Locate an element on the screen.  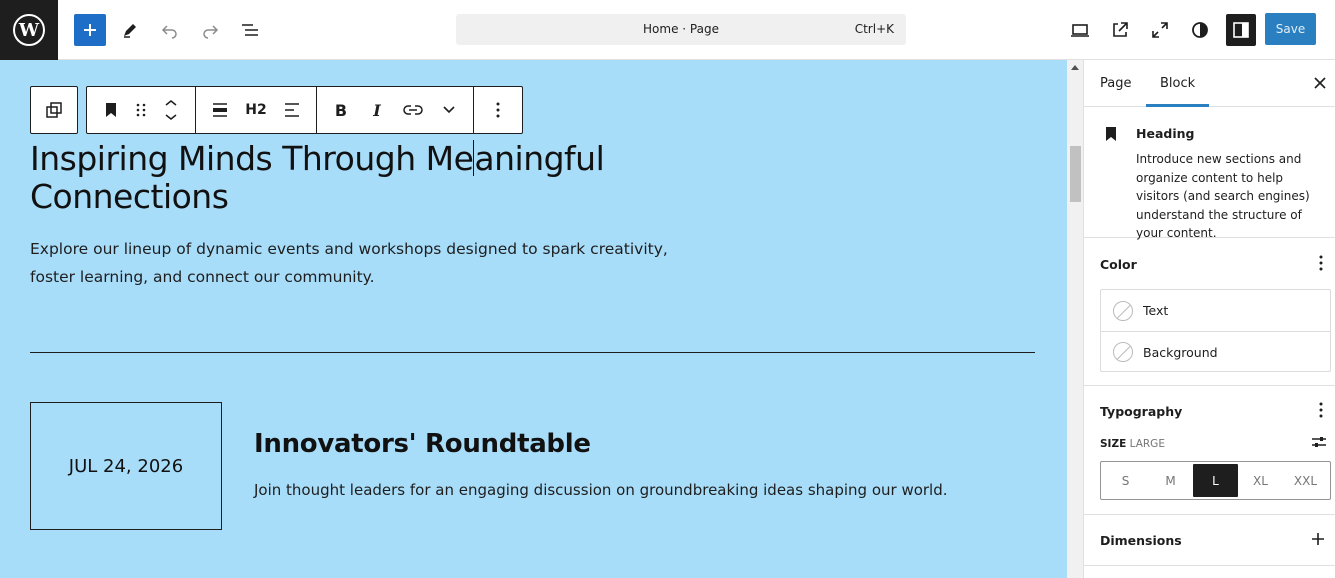
document-title: Home · Page is located at coordinates (681, 29).